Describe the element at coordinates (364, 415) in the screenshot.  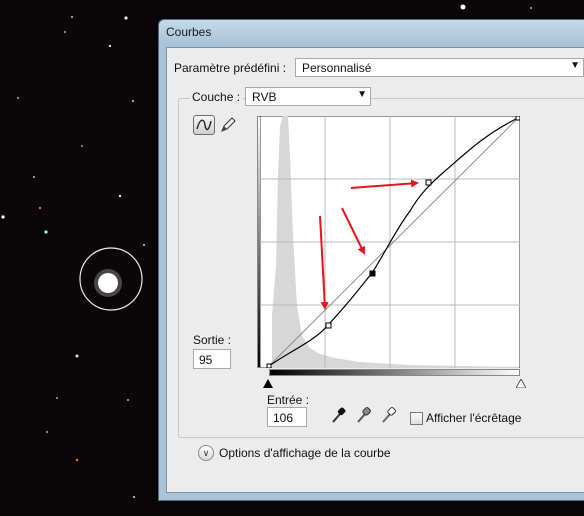
I see `eyedropper-gray-icon` at that location.